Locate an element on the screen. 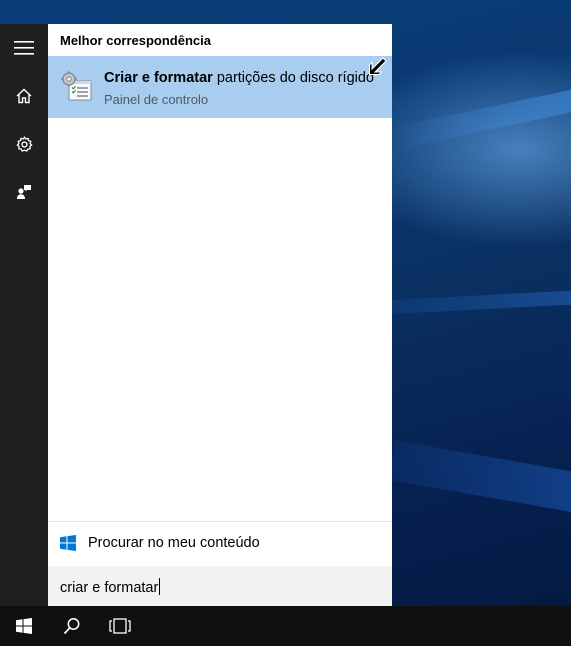 The width and height of the screenshot is (571, 646). home-button is located at coordinates (24, 96).